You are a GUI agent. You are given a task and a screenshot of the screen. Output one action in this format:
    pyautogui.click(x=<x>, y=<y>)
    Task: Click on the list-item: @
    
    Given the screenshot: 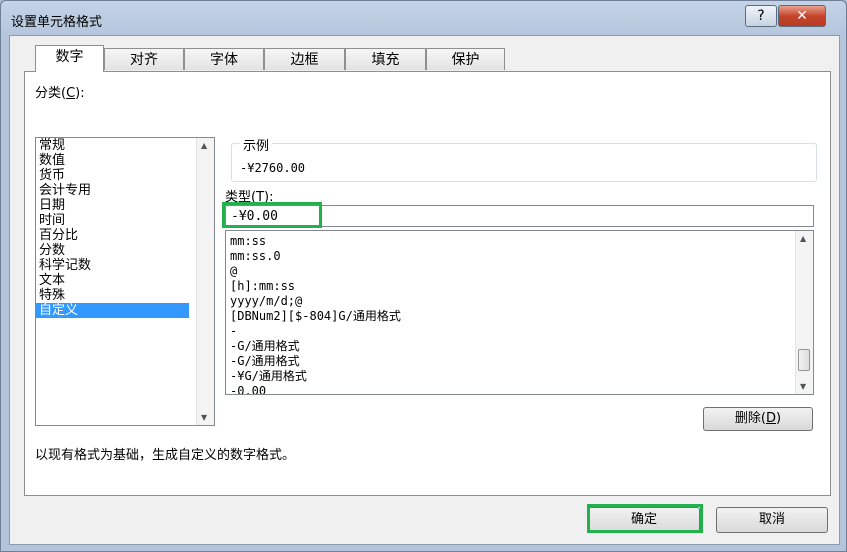 What is the action you would take?
    pyautogui.click(x=519, y=271)
    